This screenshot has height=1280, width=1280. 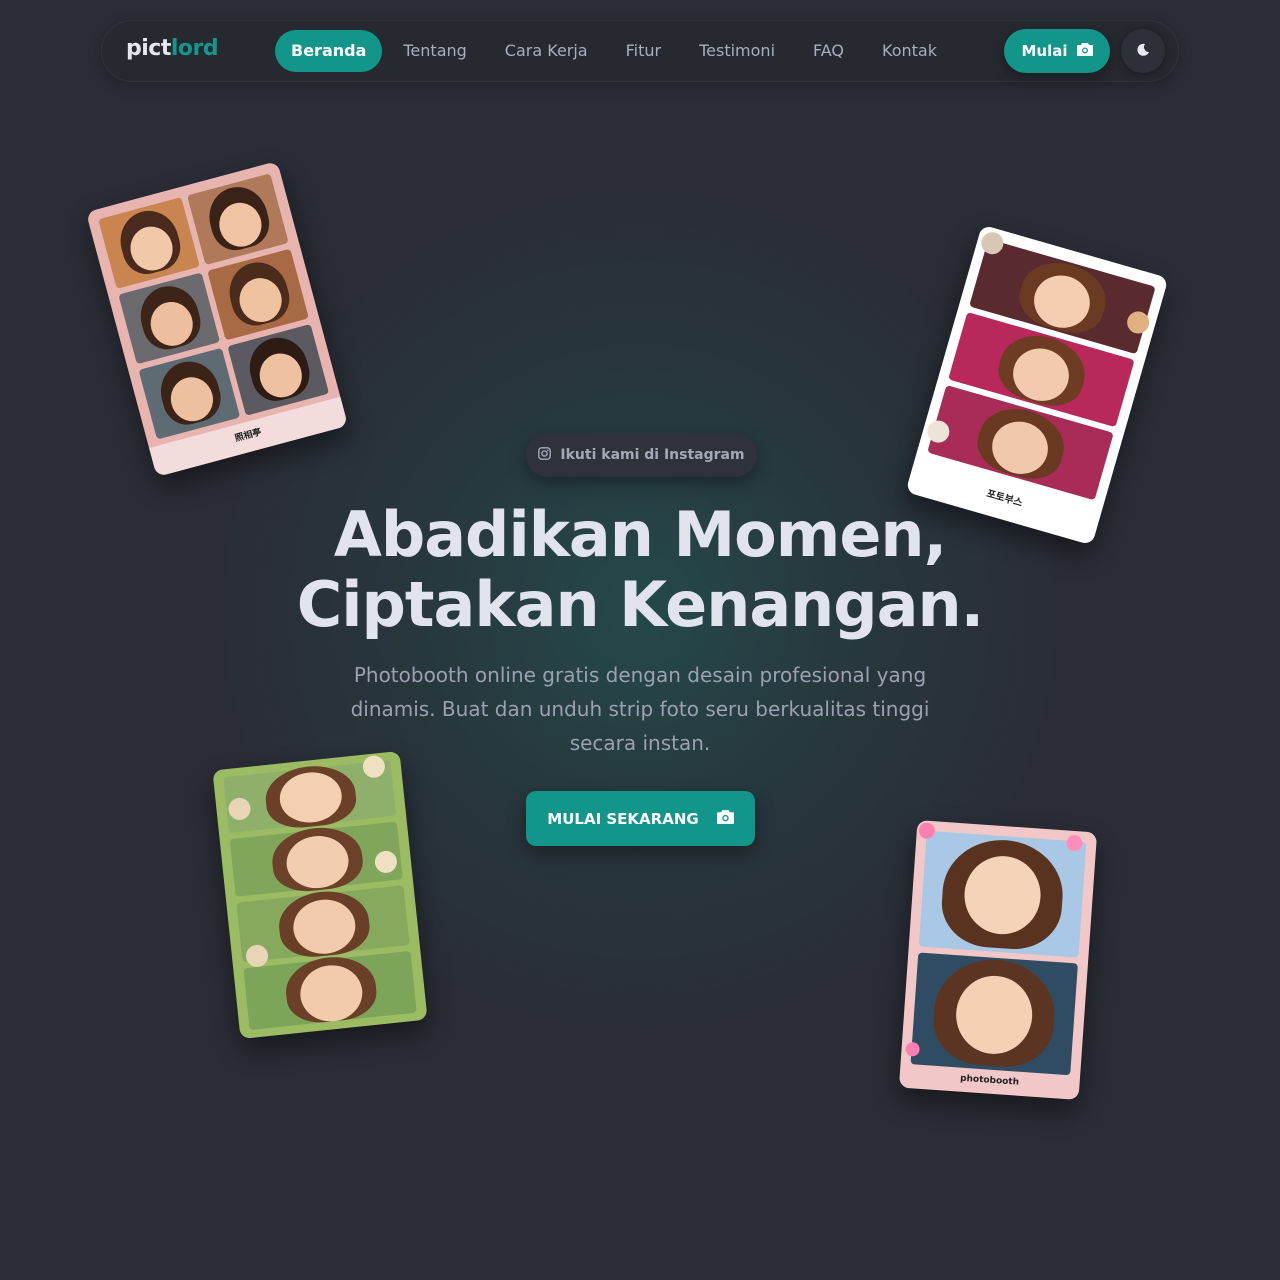 What do you see at coordinates (640, 534) in the screenshot?
I see `hero-title-line1: Abadikan Momen,` at bounding box center [640, 534].